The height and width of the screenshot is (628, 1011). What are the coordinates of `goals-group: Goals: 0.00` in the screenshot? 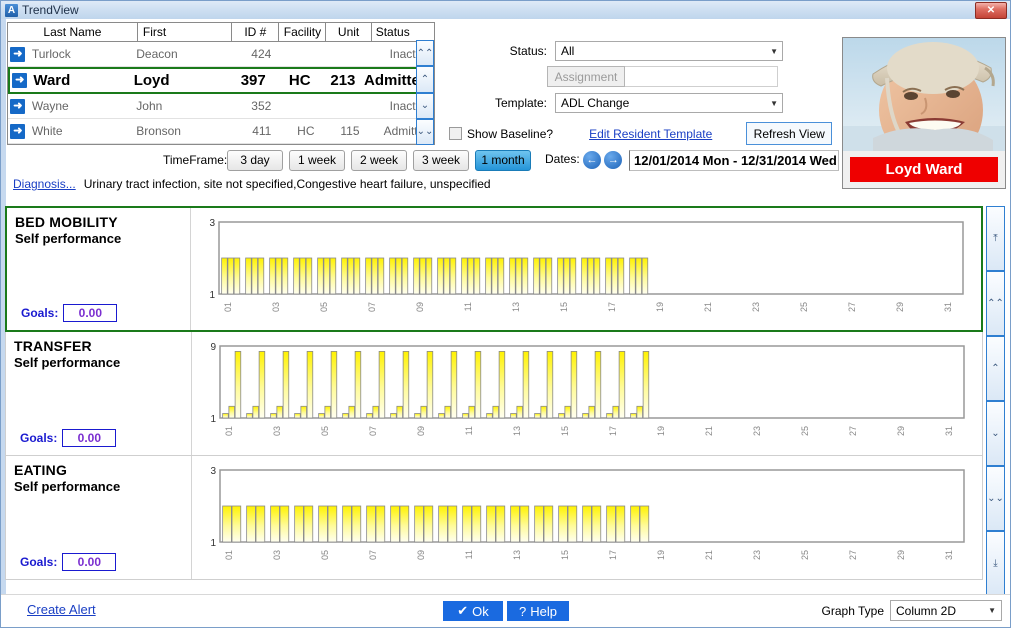 It's located at (68, 438).